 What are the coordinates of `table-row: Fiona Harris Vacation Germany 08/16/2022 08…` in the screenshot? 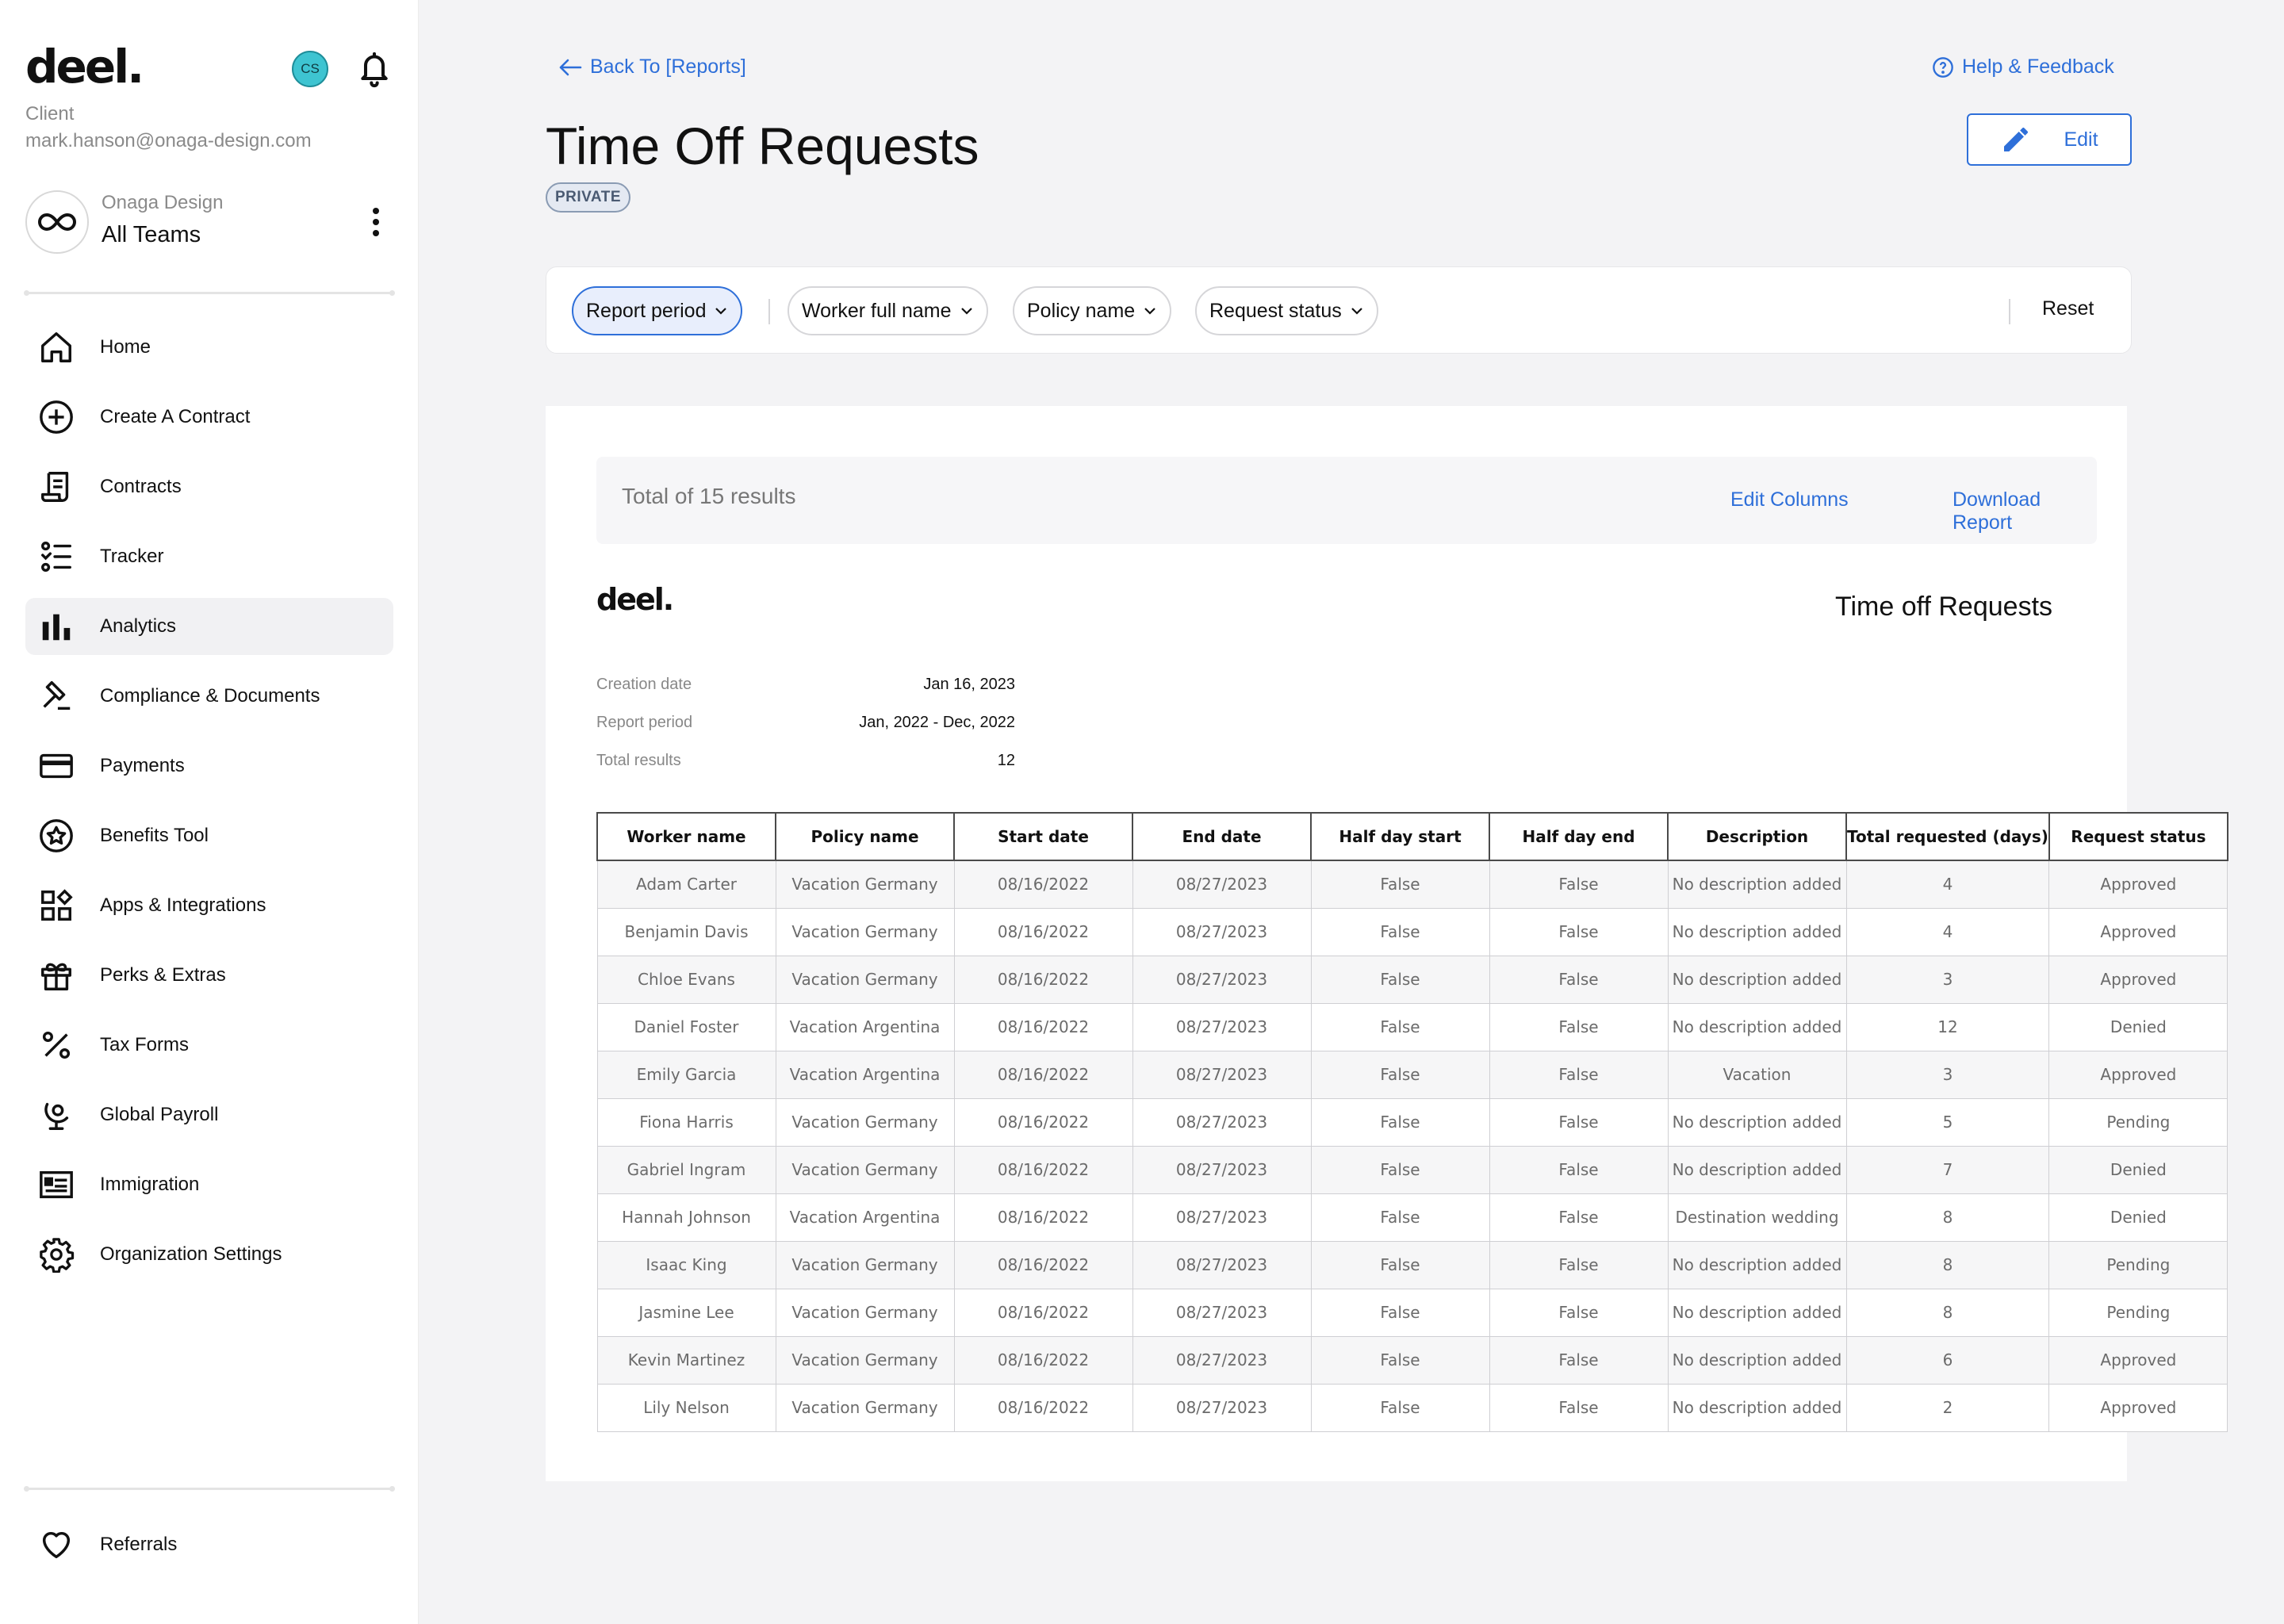 It's located at (1412, 1122).